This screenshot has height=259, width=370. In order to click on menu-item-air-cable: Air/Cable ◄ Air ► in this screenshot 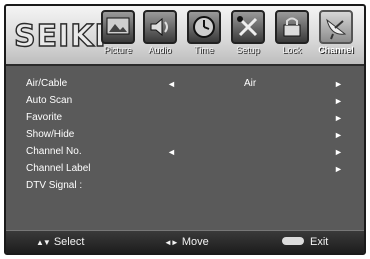, I will do `click(186, 84)`.